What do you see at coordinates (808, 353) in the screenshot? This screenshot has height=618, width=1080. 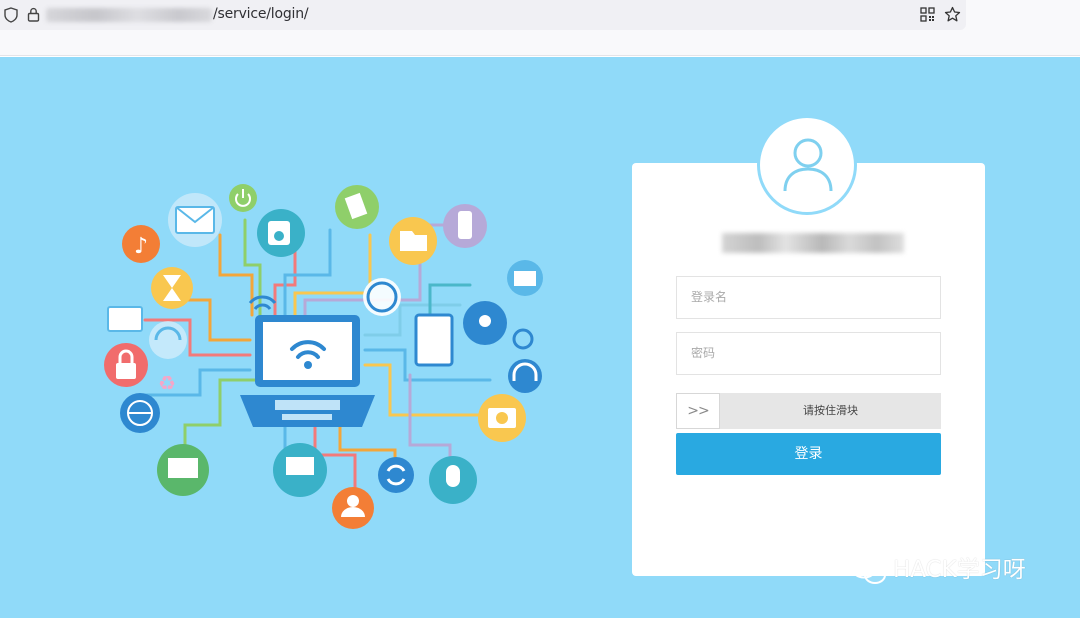 I see `password-input: 密码` at bounding box center [808, 353].